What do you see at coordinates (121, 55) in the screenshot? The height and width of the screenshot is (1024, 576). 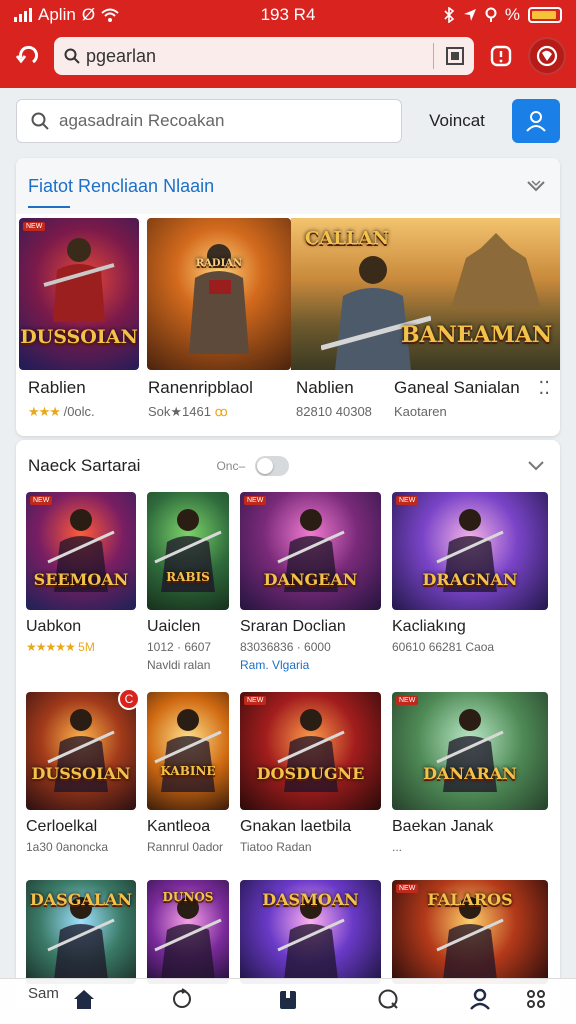 I see `url-text: pgearlan` at bounding box center [121, 55].